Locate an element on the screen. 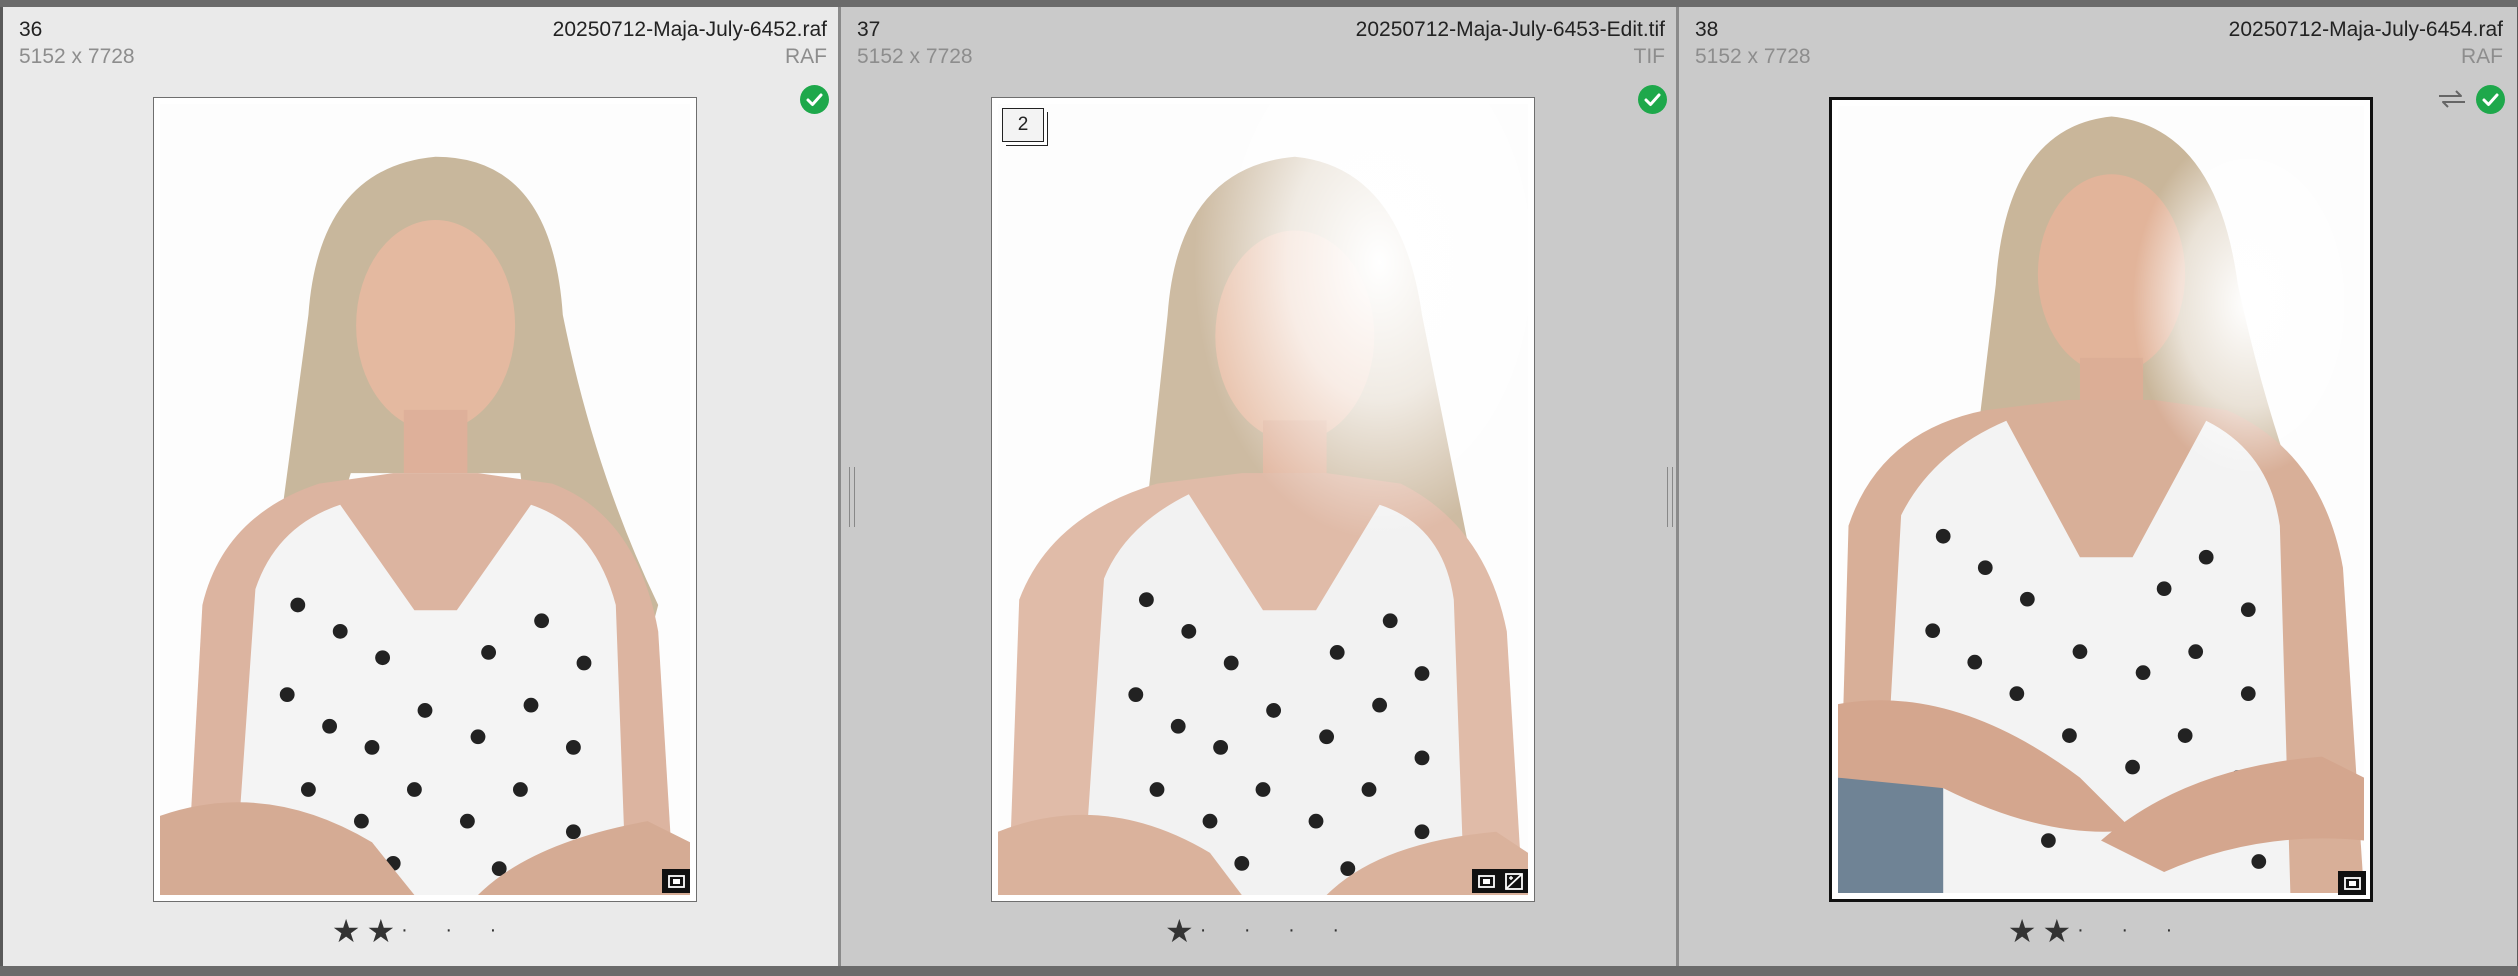  grid-top-edge is located at coordinates (1259, 3).